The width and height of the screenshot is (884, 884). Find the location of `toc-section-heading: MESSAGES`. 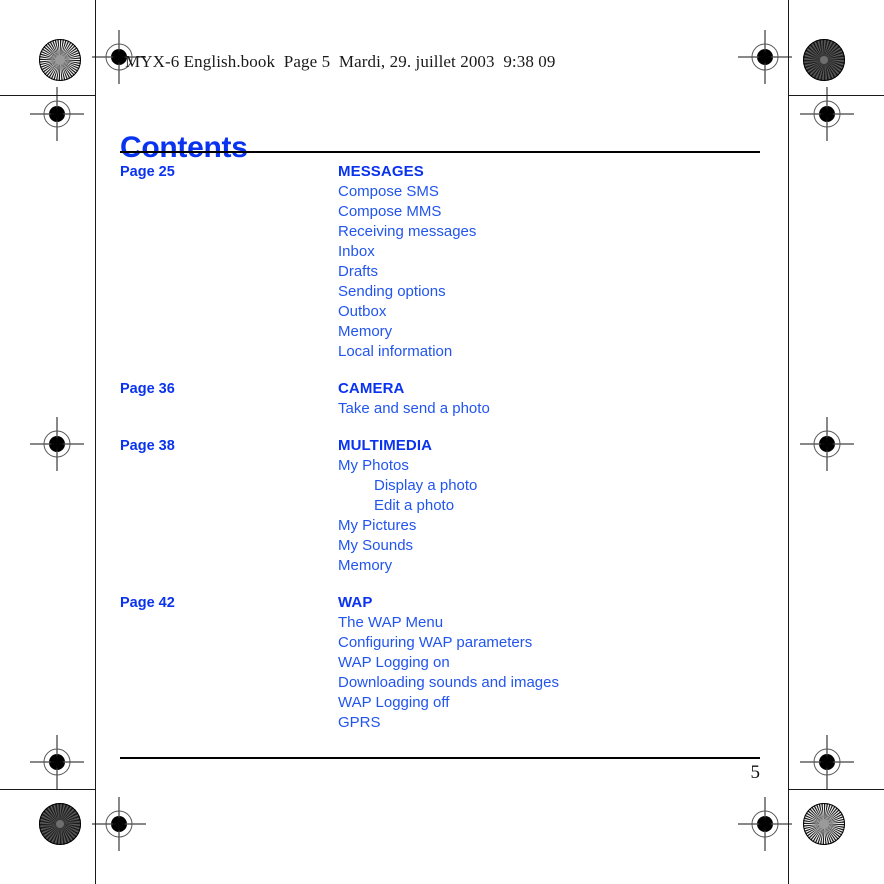

toc-section-heading: MESSAGES is located at coordinates (559, 172).